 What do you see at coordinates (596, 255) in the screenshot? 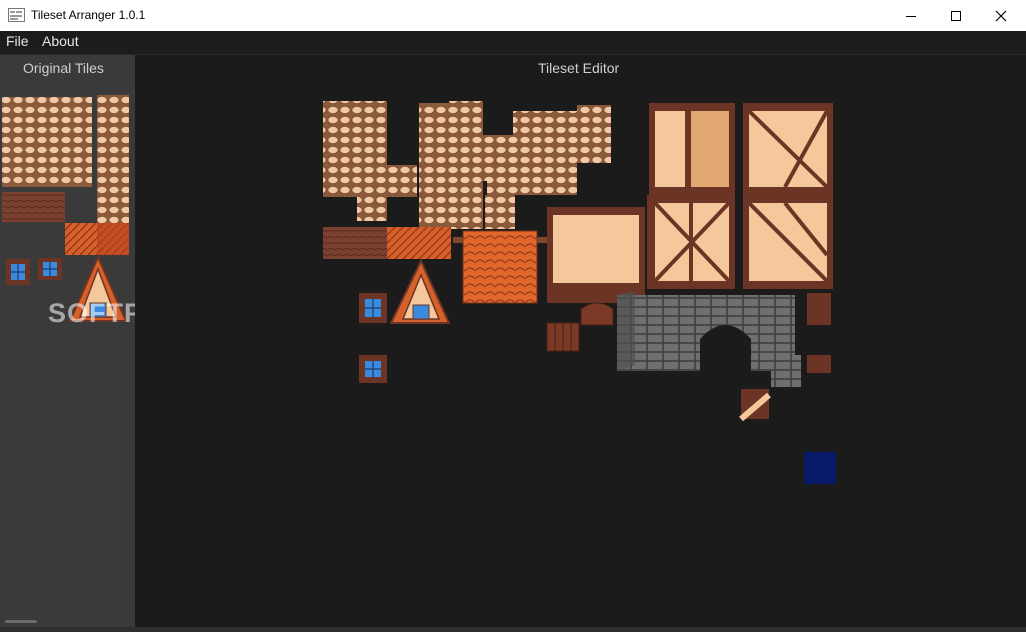
I see `tile-wall-panel` at bounding box center [596, 255].